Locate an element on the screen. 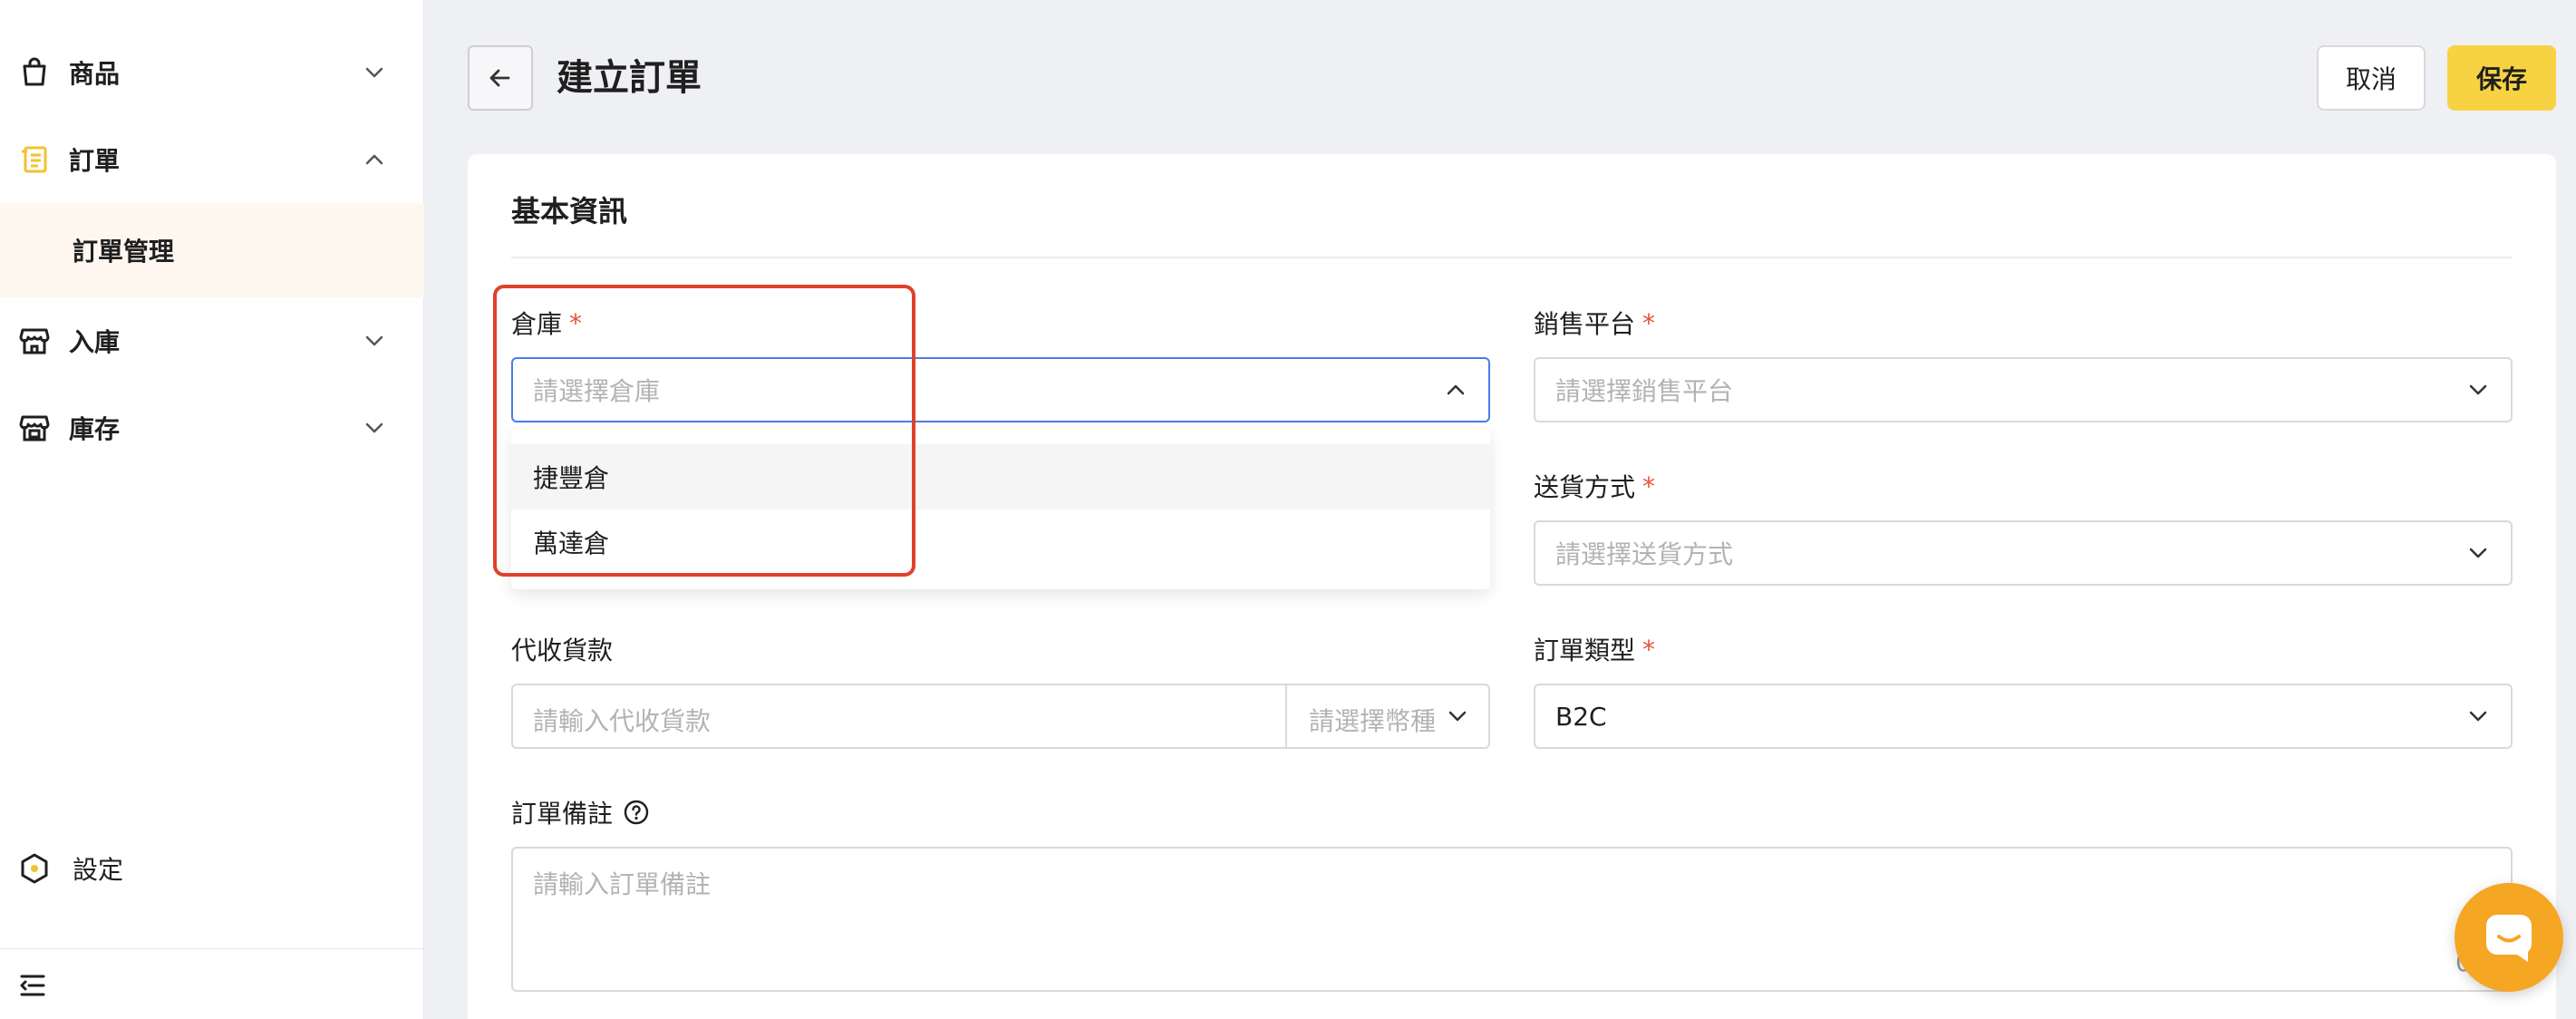 This screenshot has width=2576, height=1019. delivery-method-label: 送貨方式 * is located at coordinates (1594, 486).